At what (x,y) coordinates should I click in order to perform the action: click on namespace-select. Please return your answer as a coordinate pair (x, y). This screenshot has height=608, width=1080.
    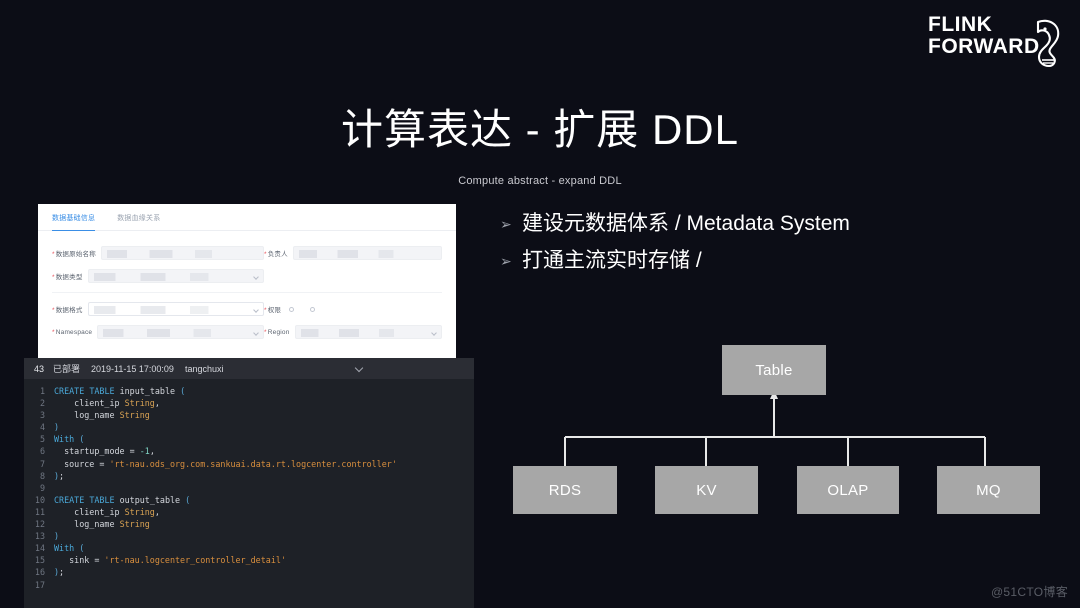
    Looking at the image, I should click on (180, 332).